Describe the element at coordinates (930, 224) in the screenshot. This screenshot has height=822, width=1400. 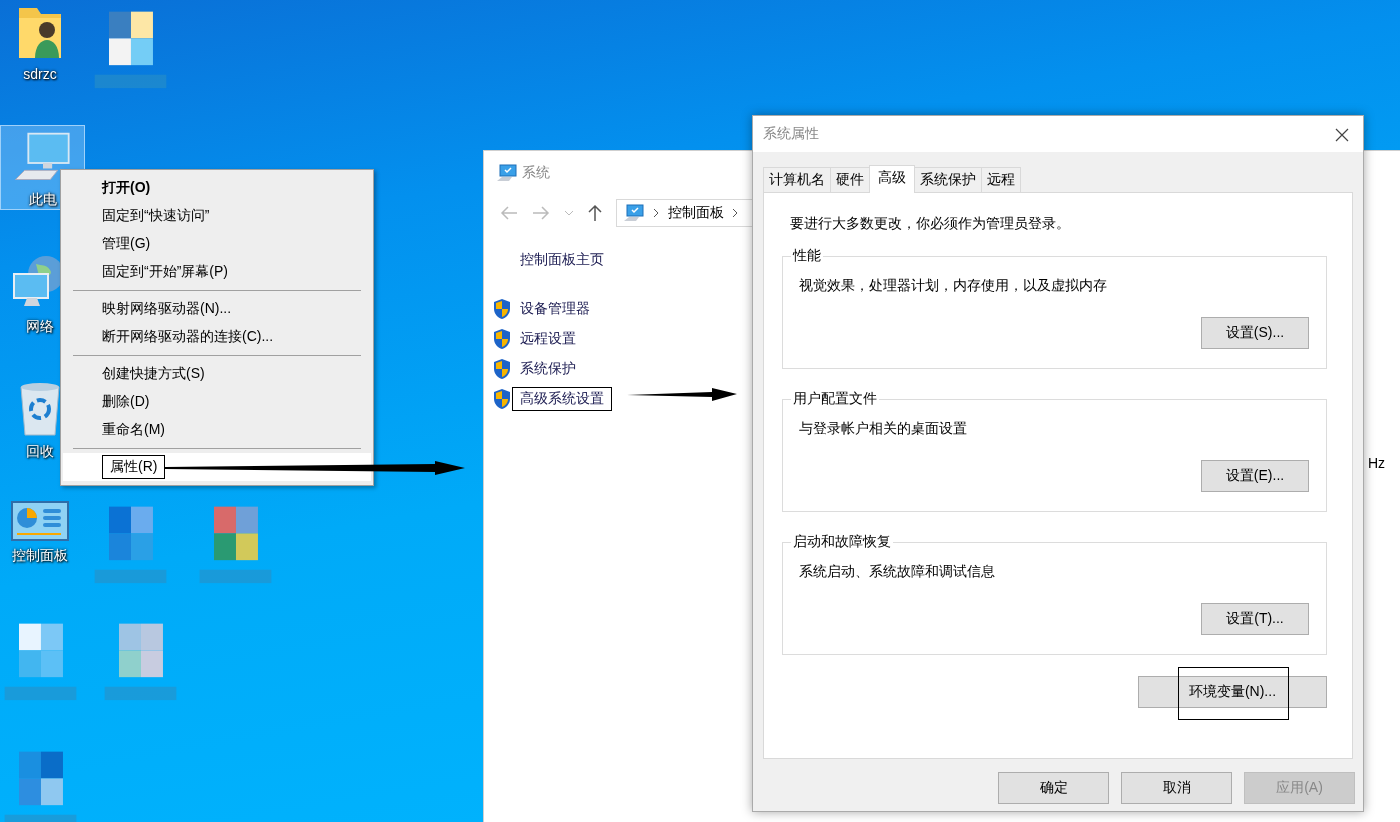
I see `admin-note: 要进行大多数更改，你必须作为管理员登录。` at that location.